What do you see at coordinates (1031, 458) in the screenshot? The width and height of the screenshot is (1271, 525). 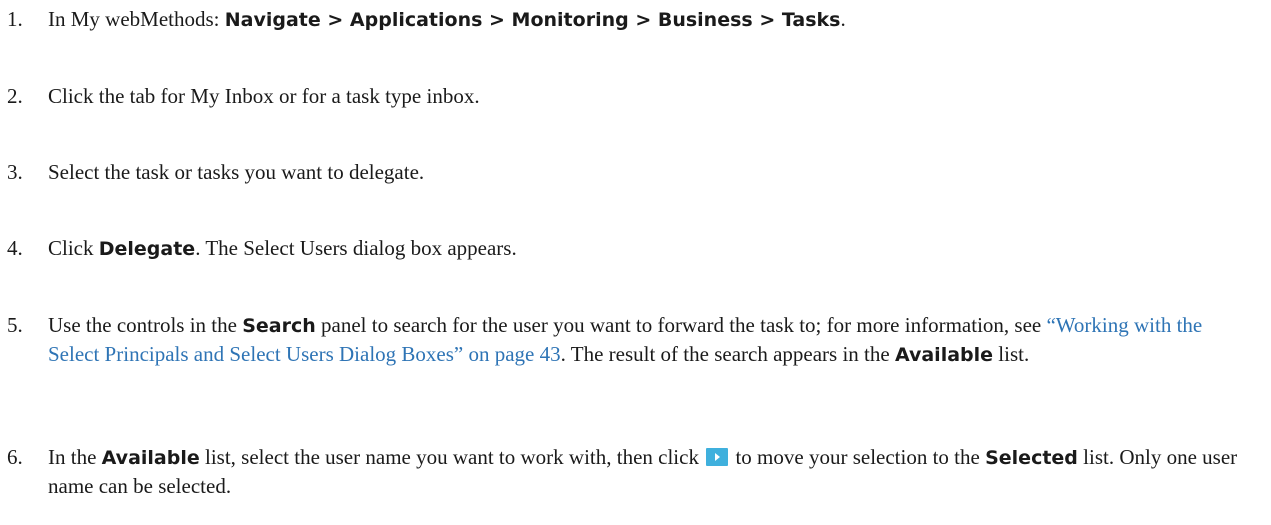 I see `selected-list-label: Selected` at bounding box center [1031, 458].